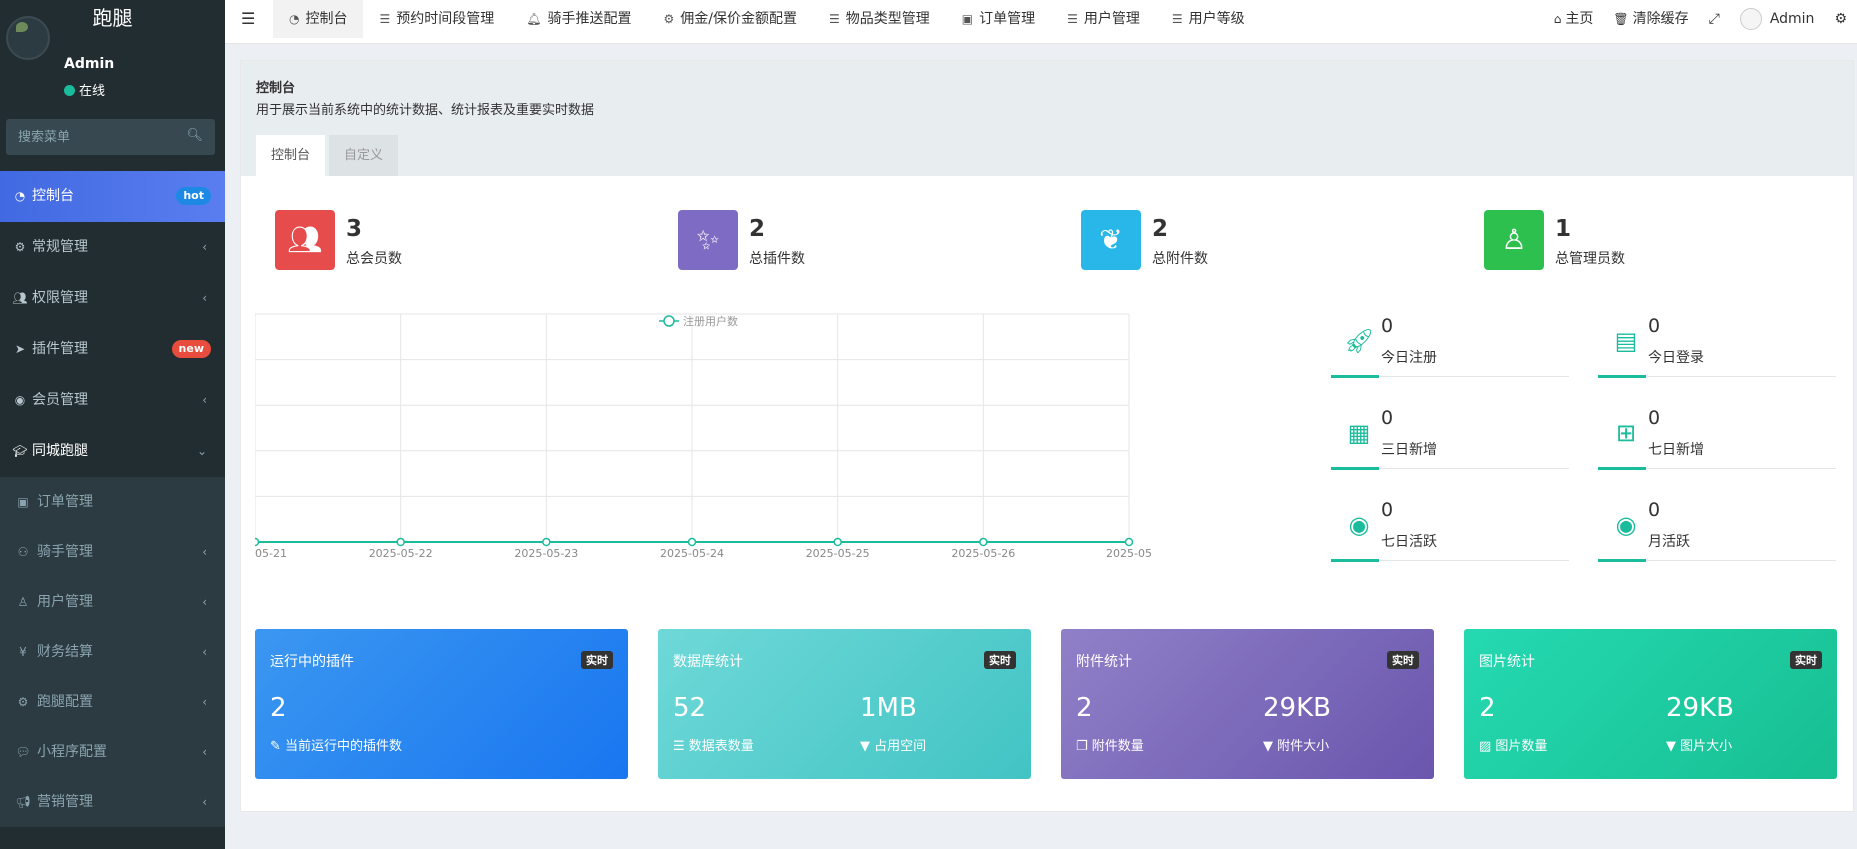  What do you see at coordinates (112, 451) in the screenshot?
I see `sidebar-item-errand: 🎓︎ 同城跑腿 ⌄` at bounding box center [112, 451].